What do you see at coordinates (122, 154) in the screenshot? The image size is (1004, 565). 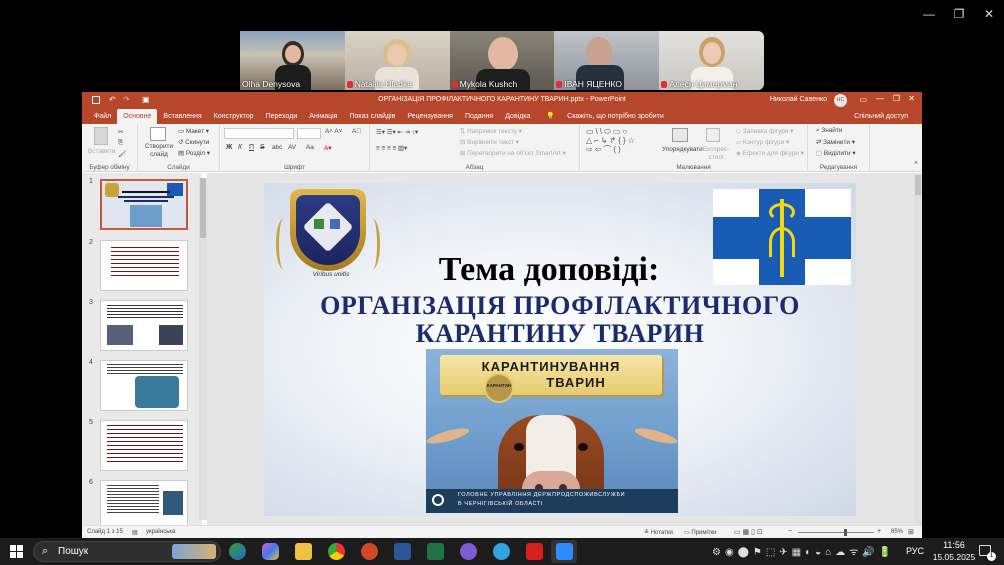 I see `format-painter-icon: 🖌` at bounding box center [122, 154].